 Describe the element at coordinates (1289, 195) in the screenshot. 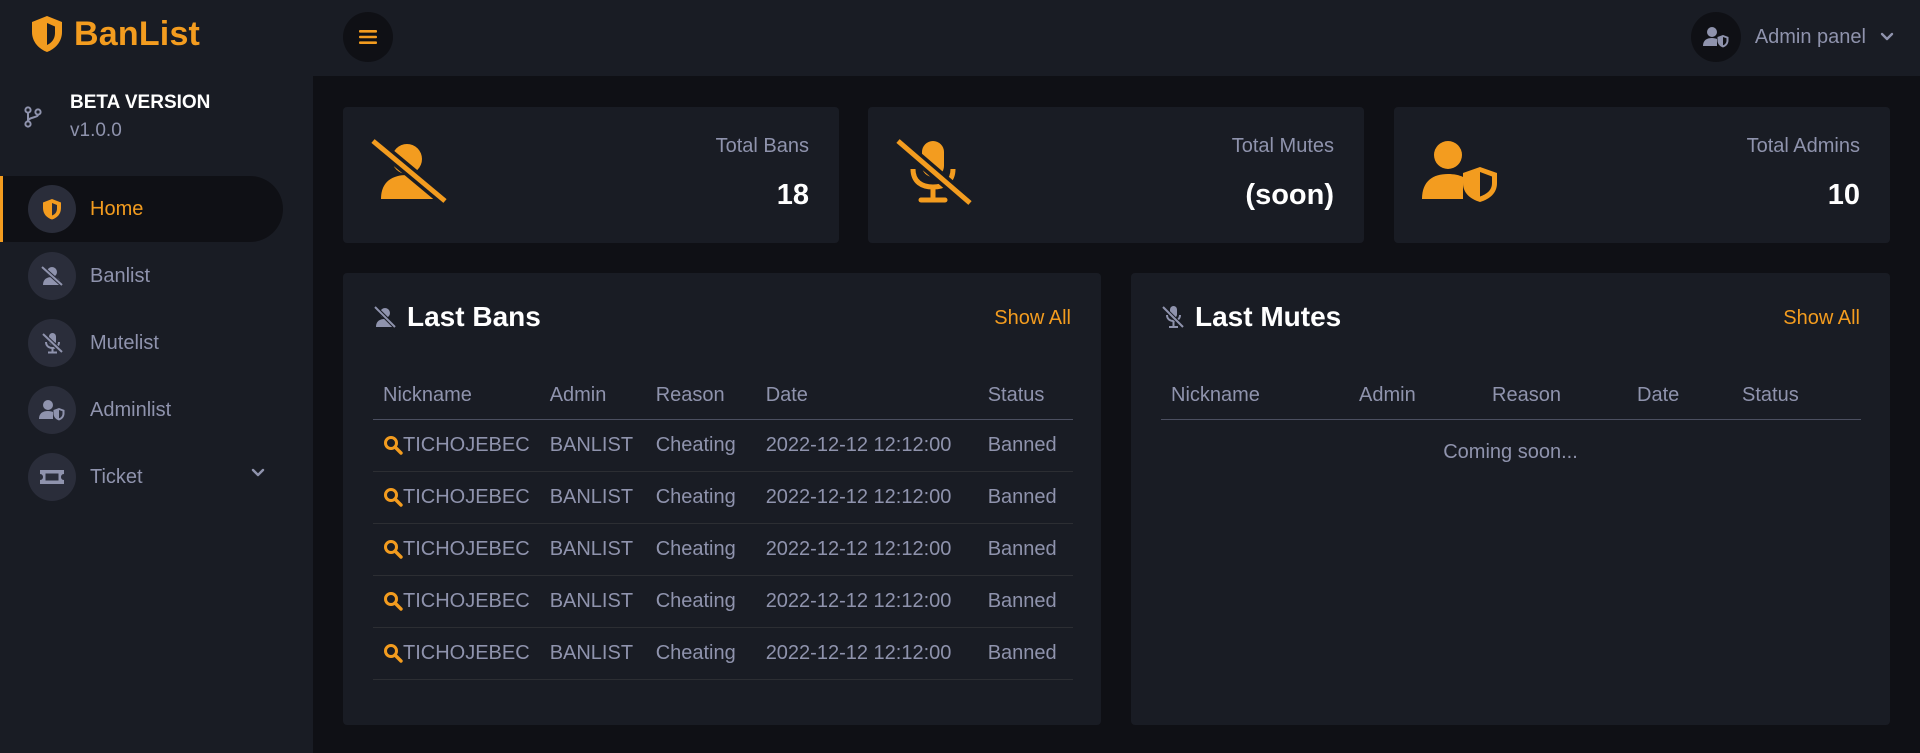

I see `stat-value: (soon)` at that location.